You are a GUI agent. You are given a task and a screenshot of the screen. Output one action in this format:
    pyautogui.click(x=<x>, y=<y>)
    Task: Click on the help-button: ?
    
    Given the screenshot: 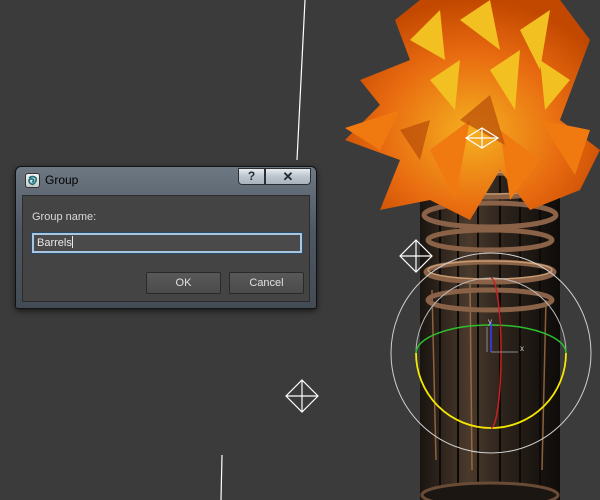 What is the action you would take?
    pyautogui.click(x=251, y=176)
    